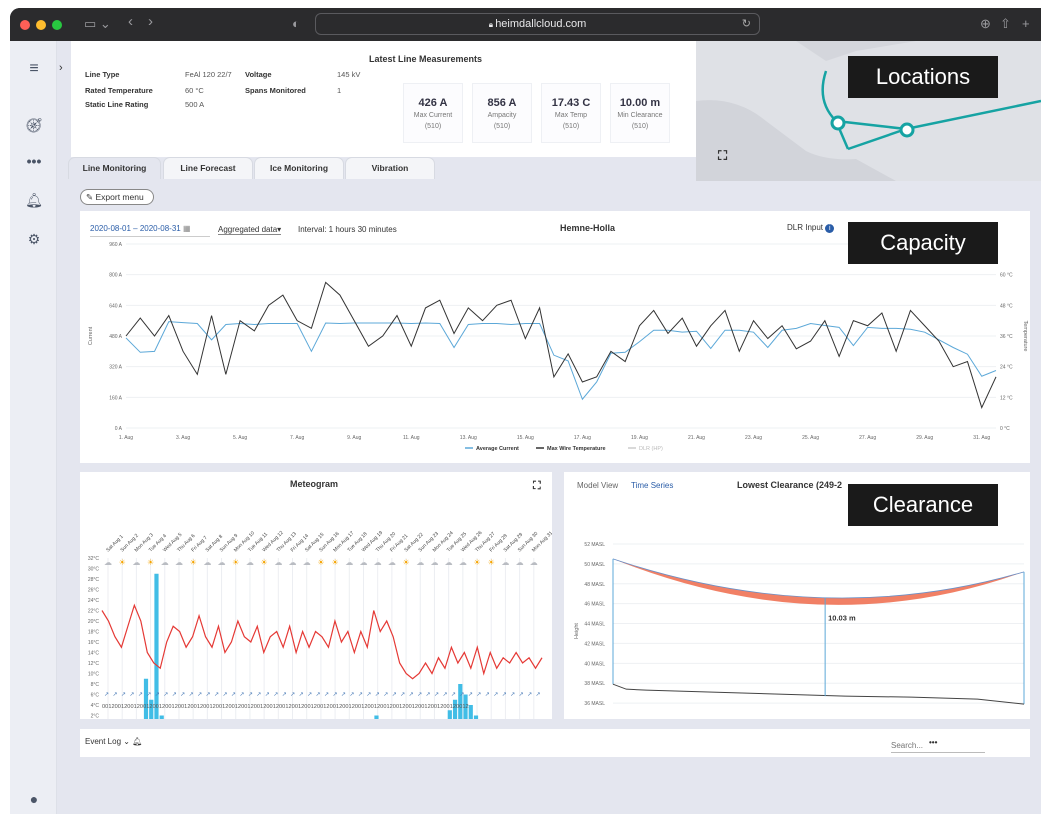 The width and height of the screenshot is (1041, 814). I want to click on x-tick-label: 15. Aug, so click(525, 438).